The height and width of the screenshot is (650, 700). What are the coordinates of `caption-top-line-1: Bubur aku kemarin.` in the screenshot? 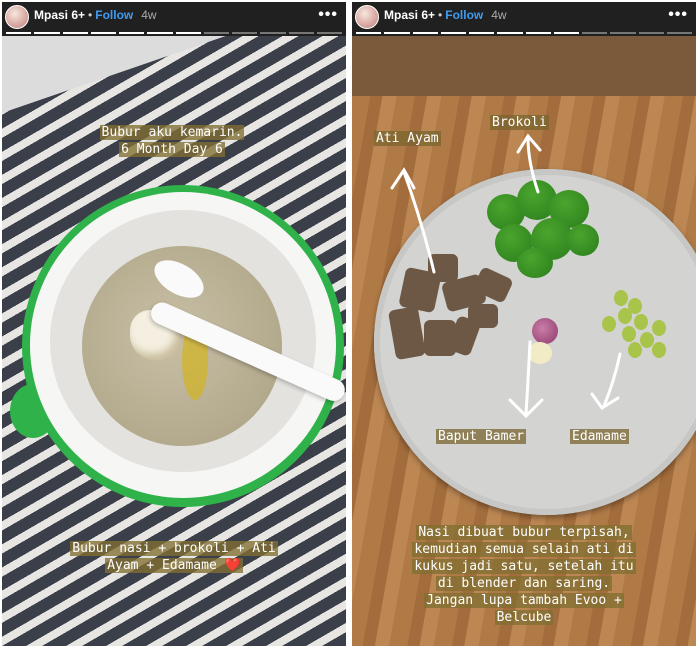 It's located at (172, 132).